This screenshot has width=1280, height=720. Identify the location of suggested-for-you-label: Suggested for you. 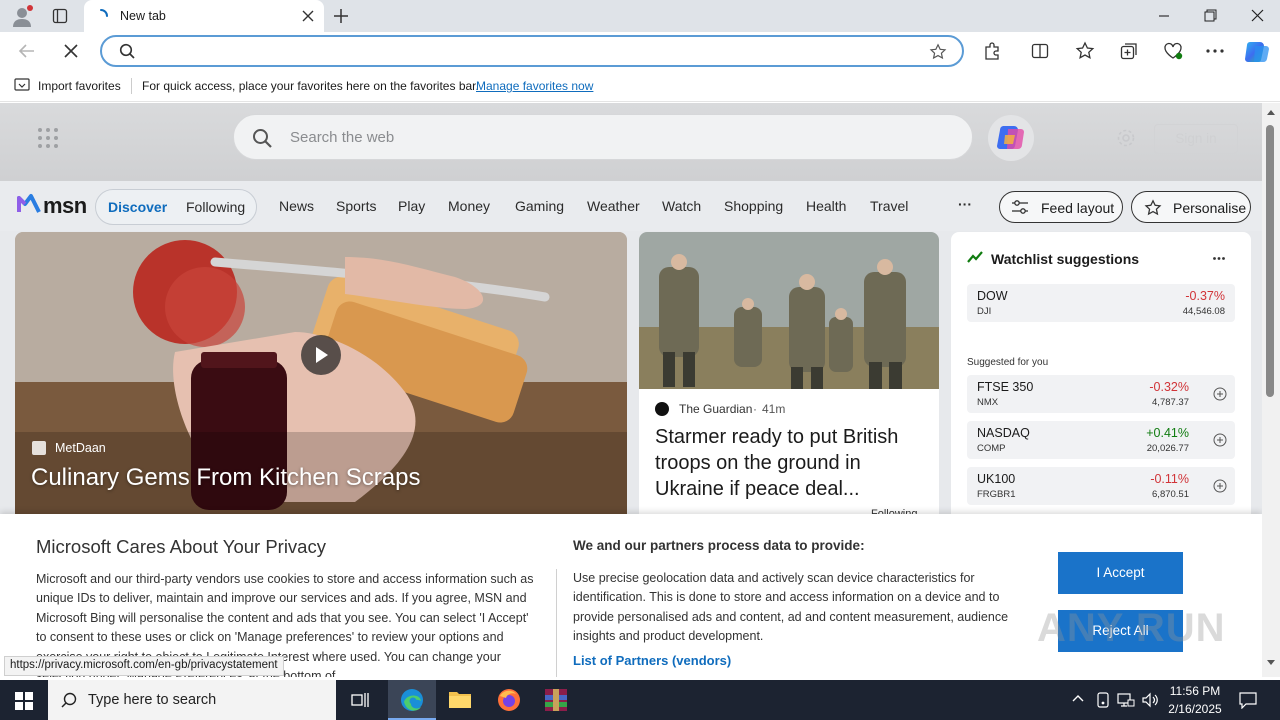
(1008, 362).